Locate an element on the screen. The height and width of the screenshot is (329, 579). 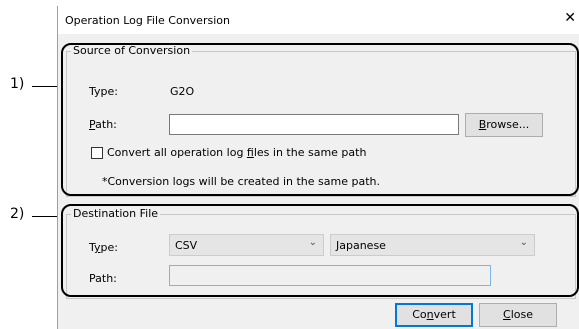
annotation-label-2: 2) is located at coordinates (17, 214).